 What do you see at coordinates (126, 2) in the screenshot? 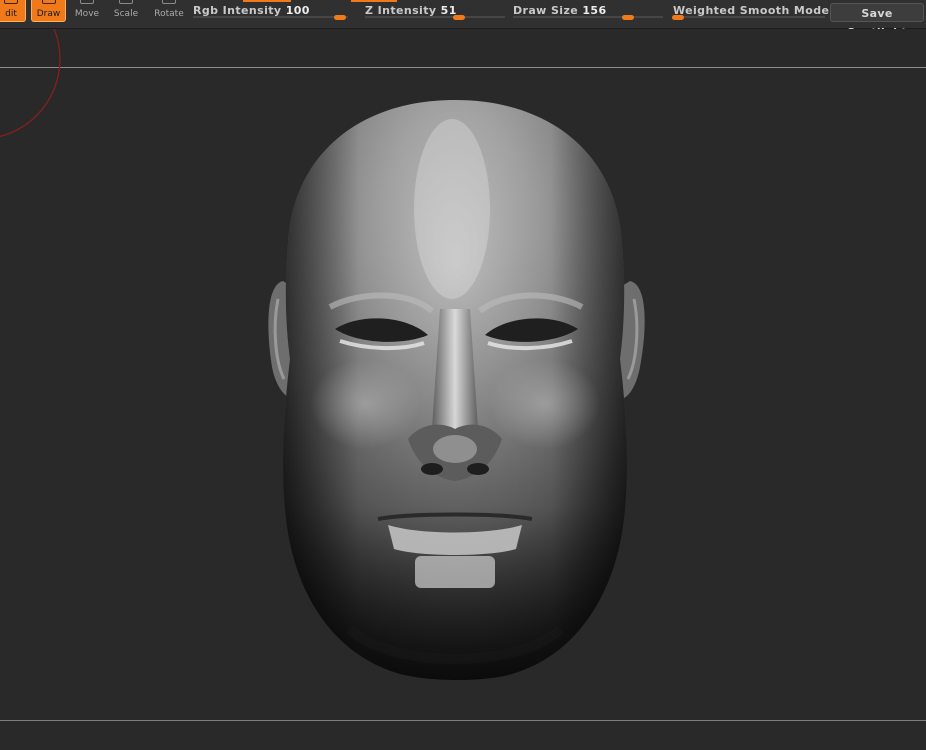
I see `scale-icon` at bounding box center [126, 2].